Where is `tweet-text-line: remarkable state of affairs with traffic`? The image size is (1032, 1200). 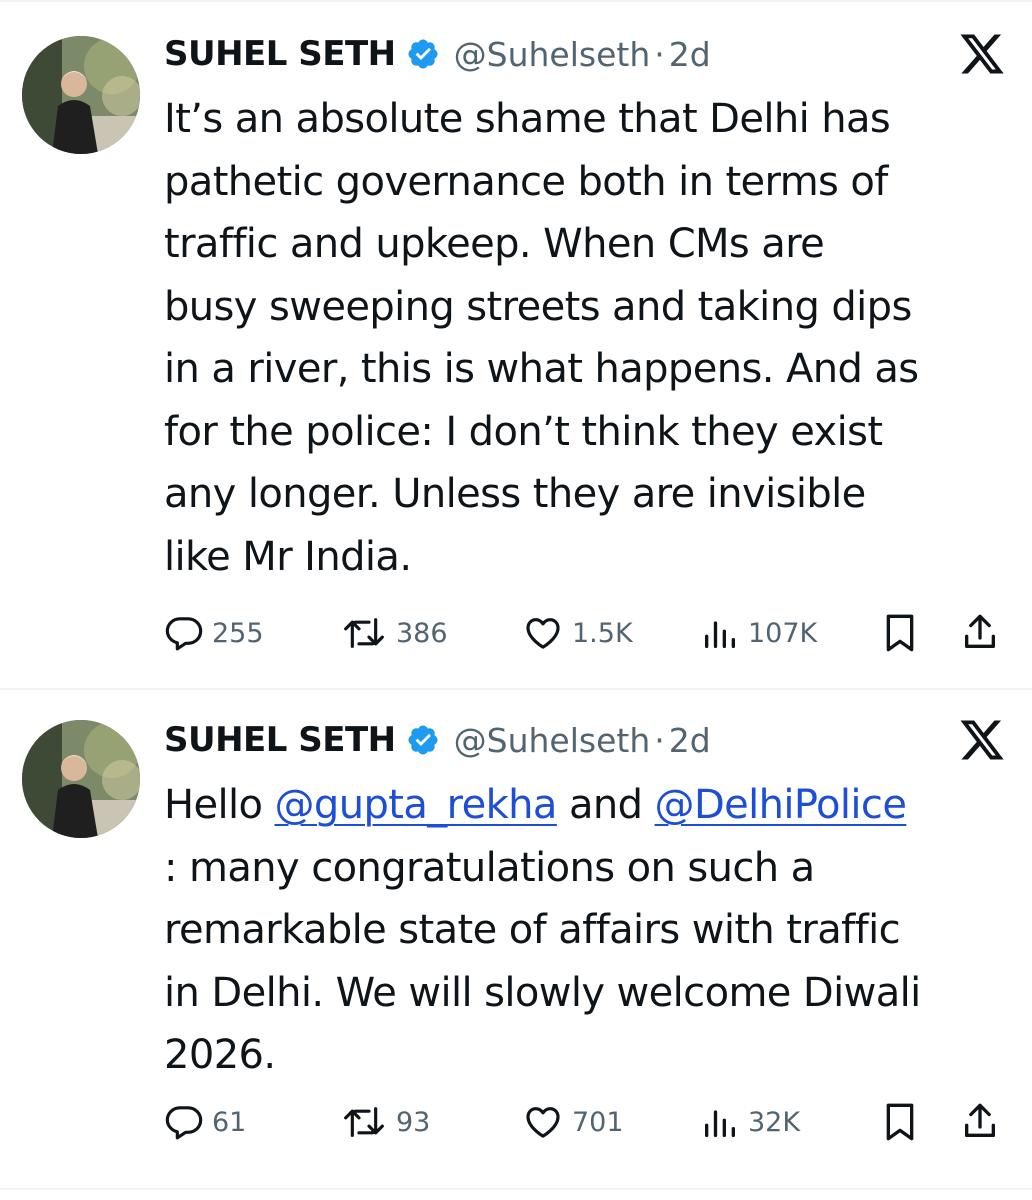 tweet-text-line: remarkable state of affairs with traffic is located at coordinates (589, 930).